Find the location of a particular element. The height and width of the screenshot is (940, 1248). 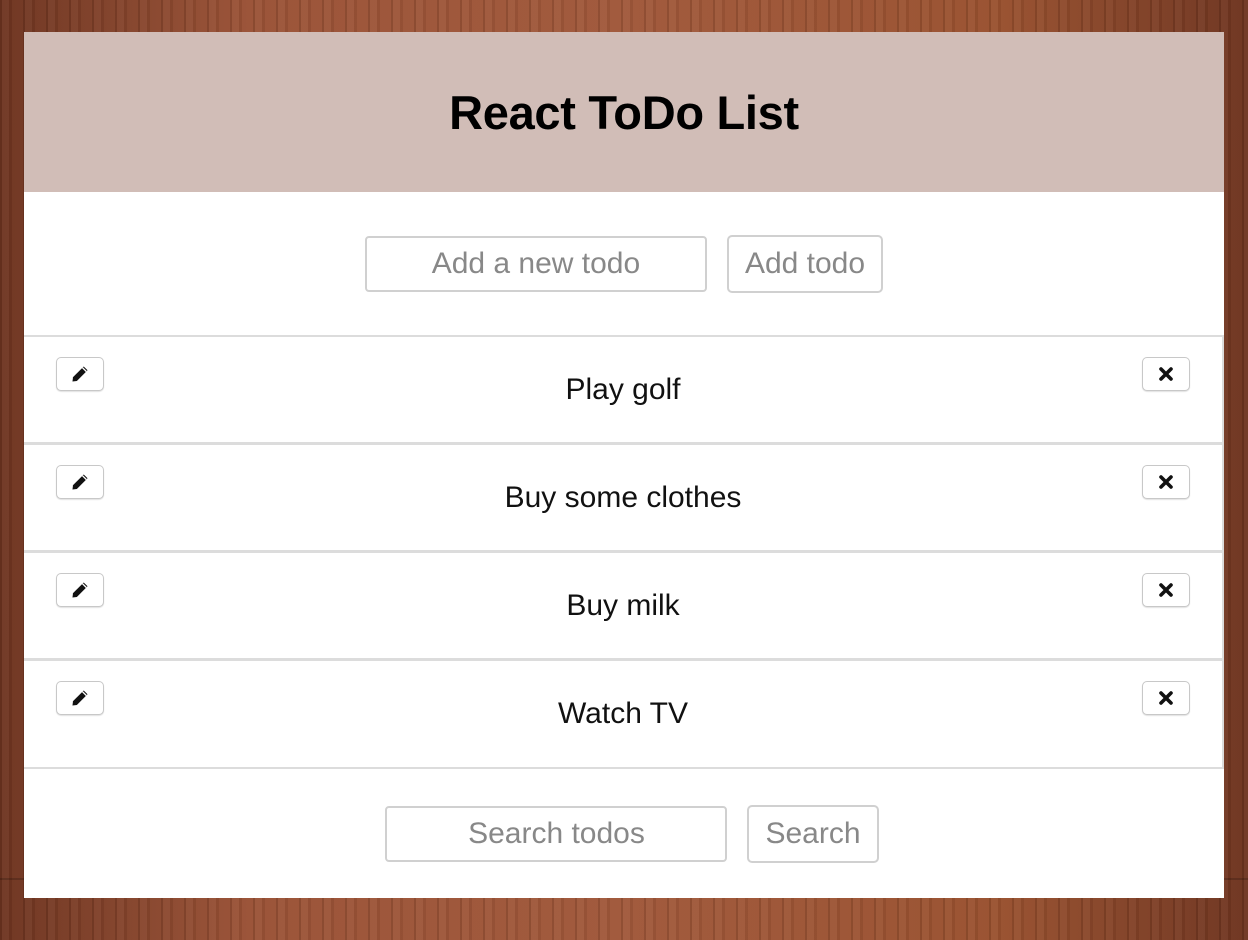

todo-item: Buy some clothes is located at coordinates (624, 499).